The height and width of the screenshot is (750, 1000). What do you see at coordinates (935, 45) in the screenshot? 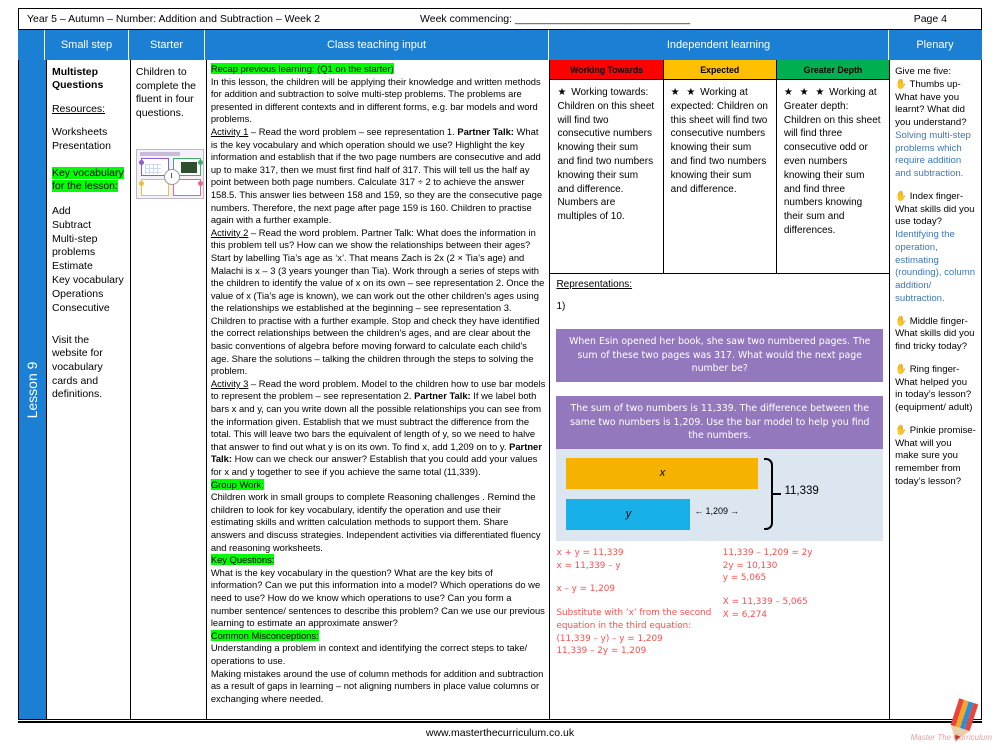
I see `column-header-plenary: Plenary` at bounding box center [935, 45].